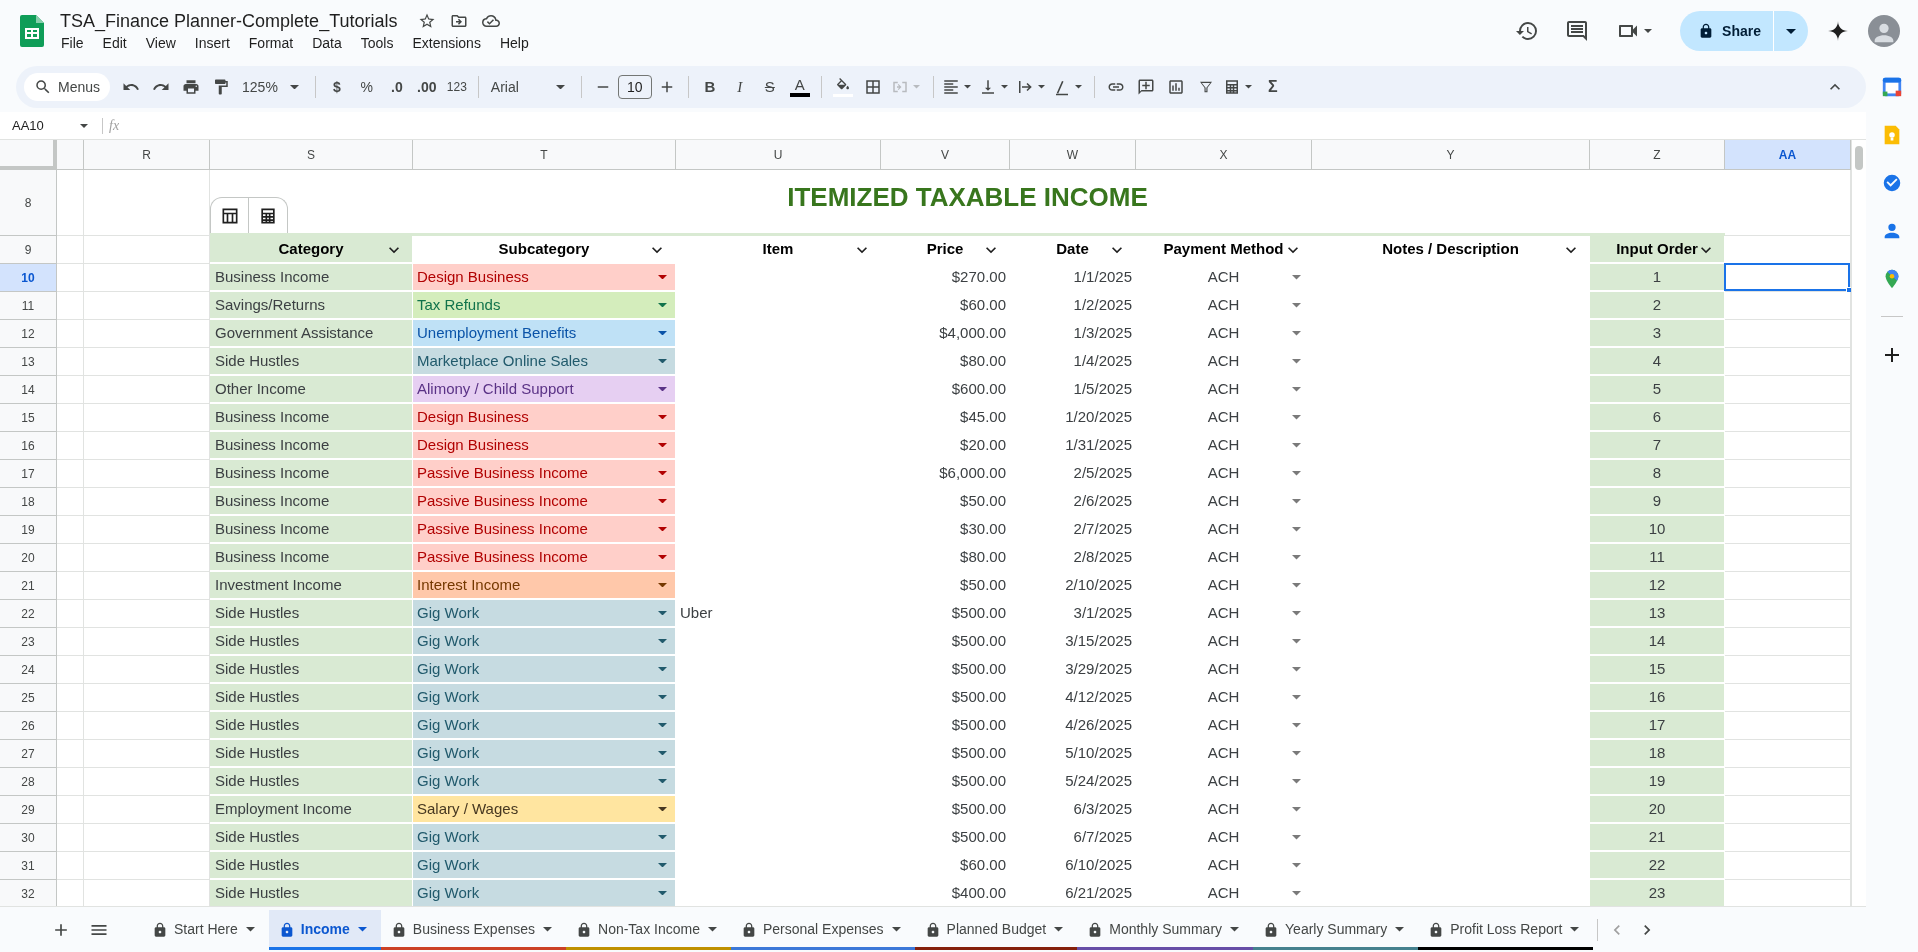 The width and height of the screenshot is (1918, 952). Describe the element at coordinates (1788, 155) in the screenshot. I see `column-header: AA` at that location.